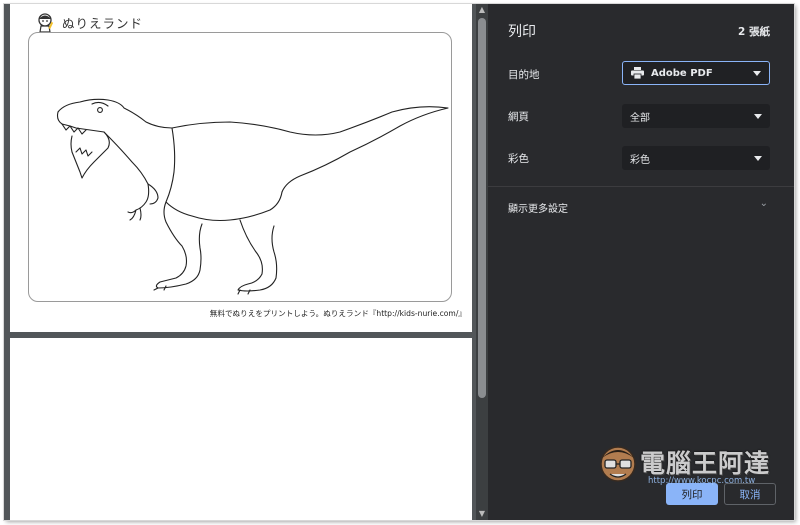 Image resolution: width=800 pixels, height=525 pixels. I want to click on brand-logo-icon, so click(46, 23).